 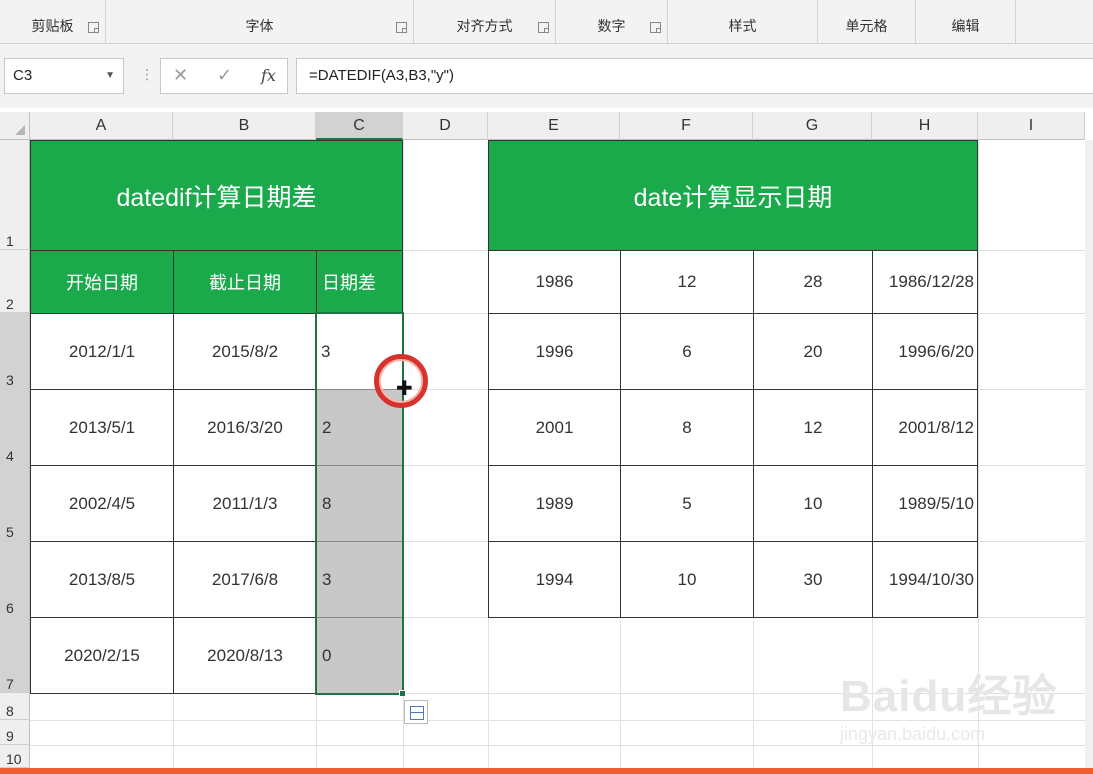 I want to click on table-cell: 2012/1/1, so click(x=102, y=351).